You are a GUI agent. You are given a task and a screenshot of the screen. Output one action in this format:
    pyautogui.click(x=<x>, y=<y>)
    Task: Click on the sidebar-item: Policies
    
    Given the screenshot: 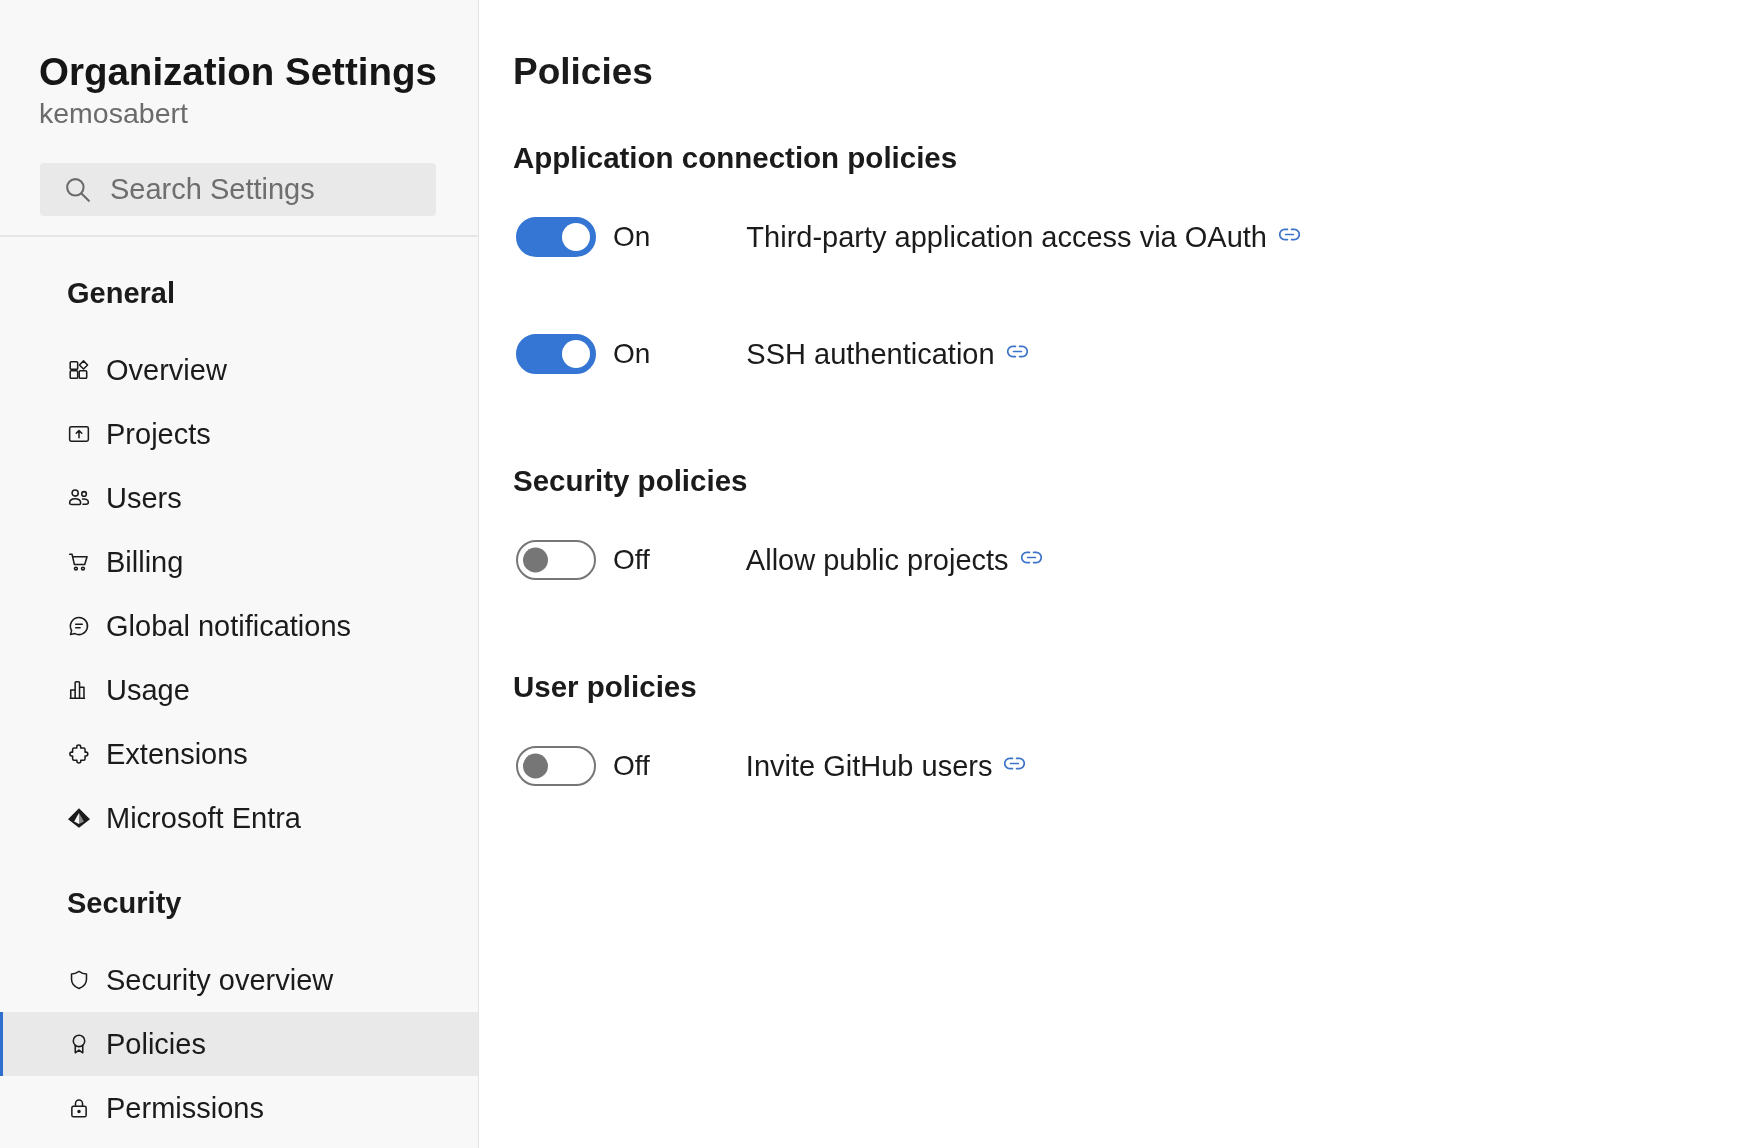 What is the action you would take?
    pyautogui.click(x=239, y=1044)
    